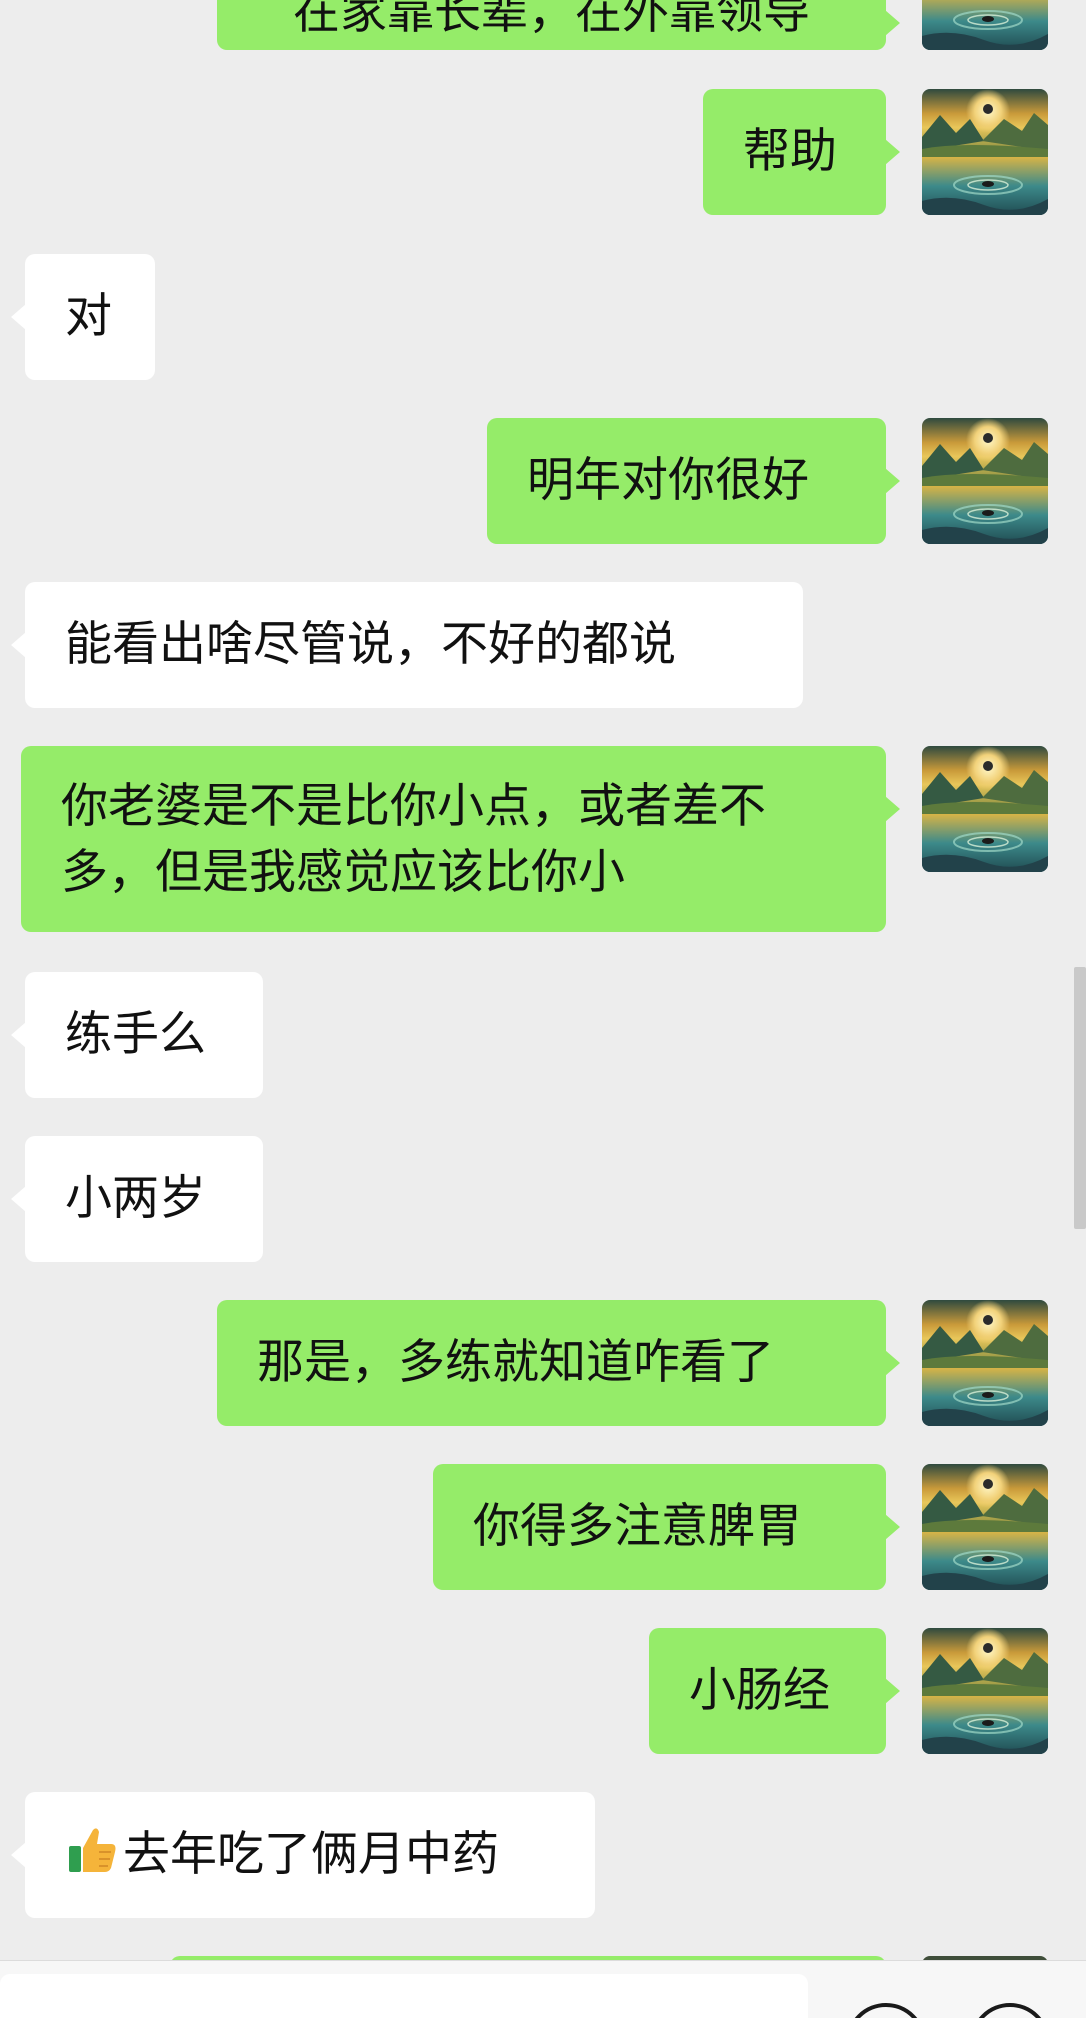 The image size is (1086, 2018). Describe the element at coordinates (370, 644) in the screenshot. I see `message-text: 能看出啥尽管说，不好的都说` at that location.